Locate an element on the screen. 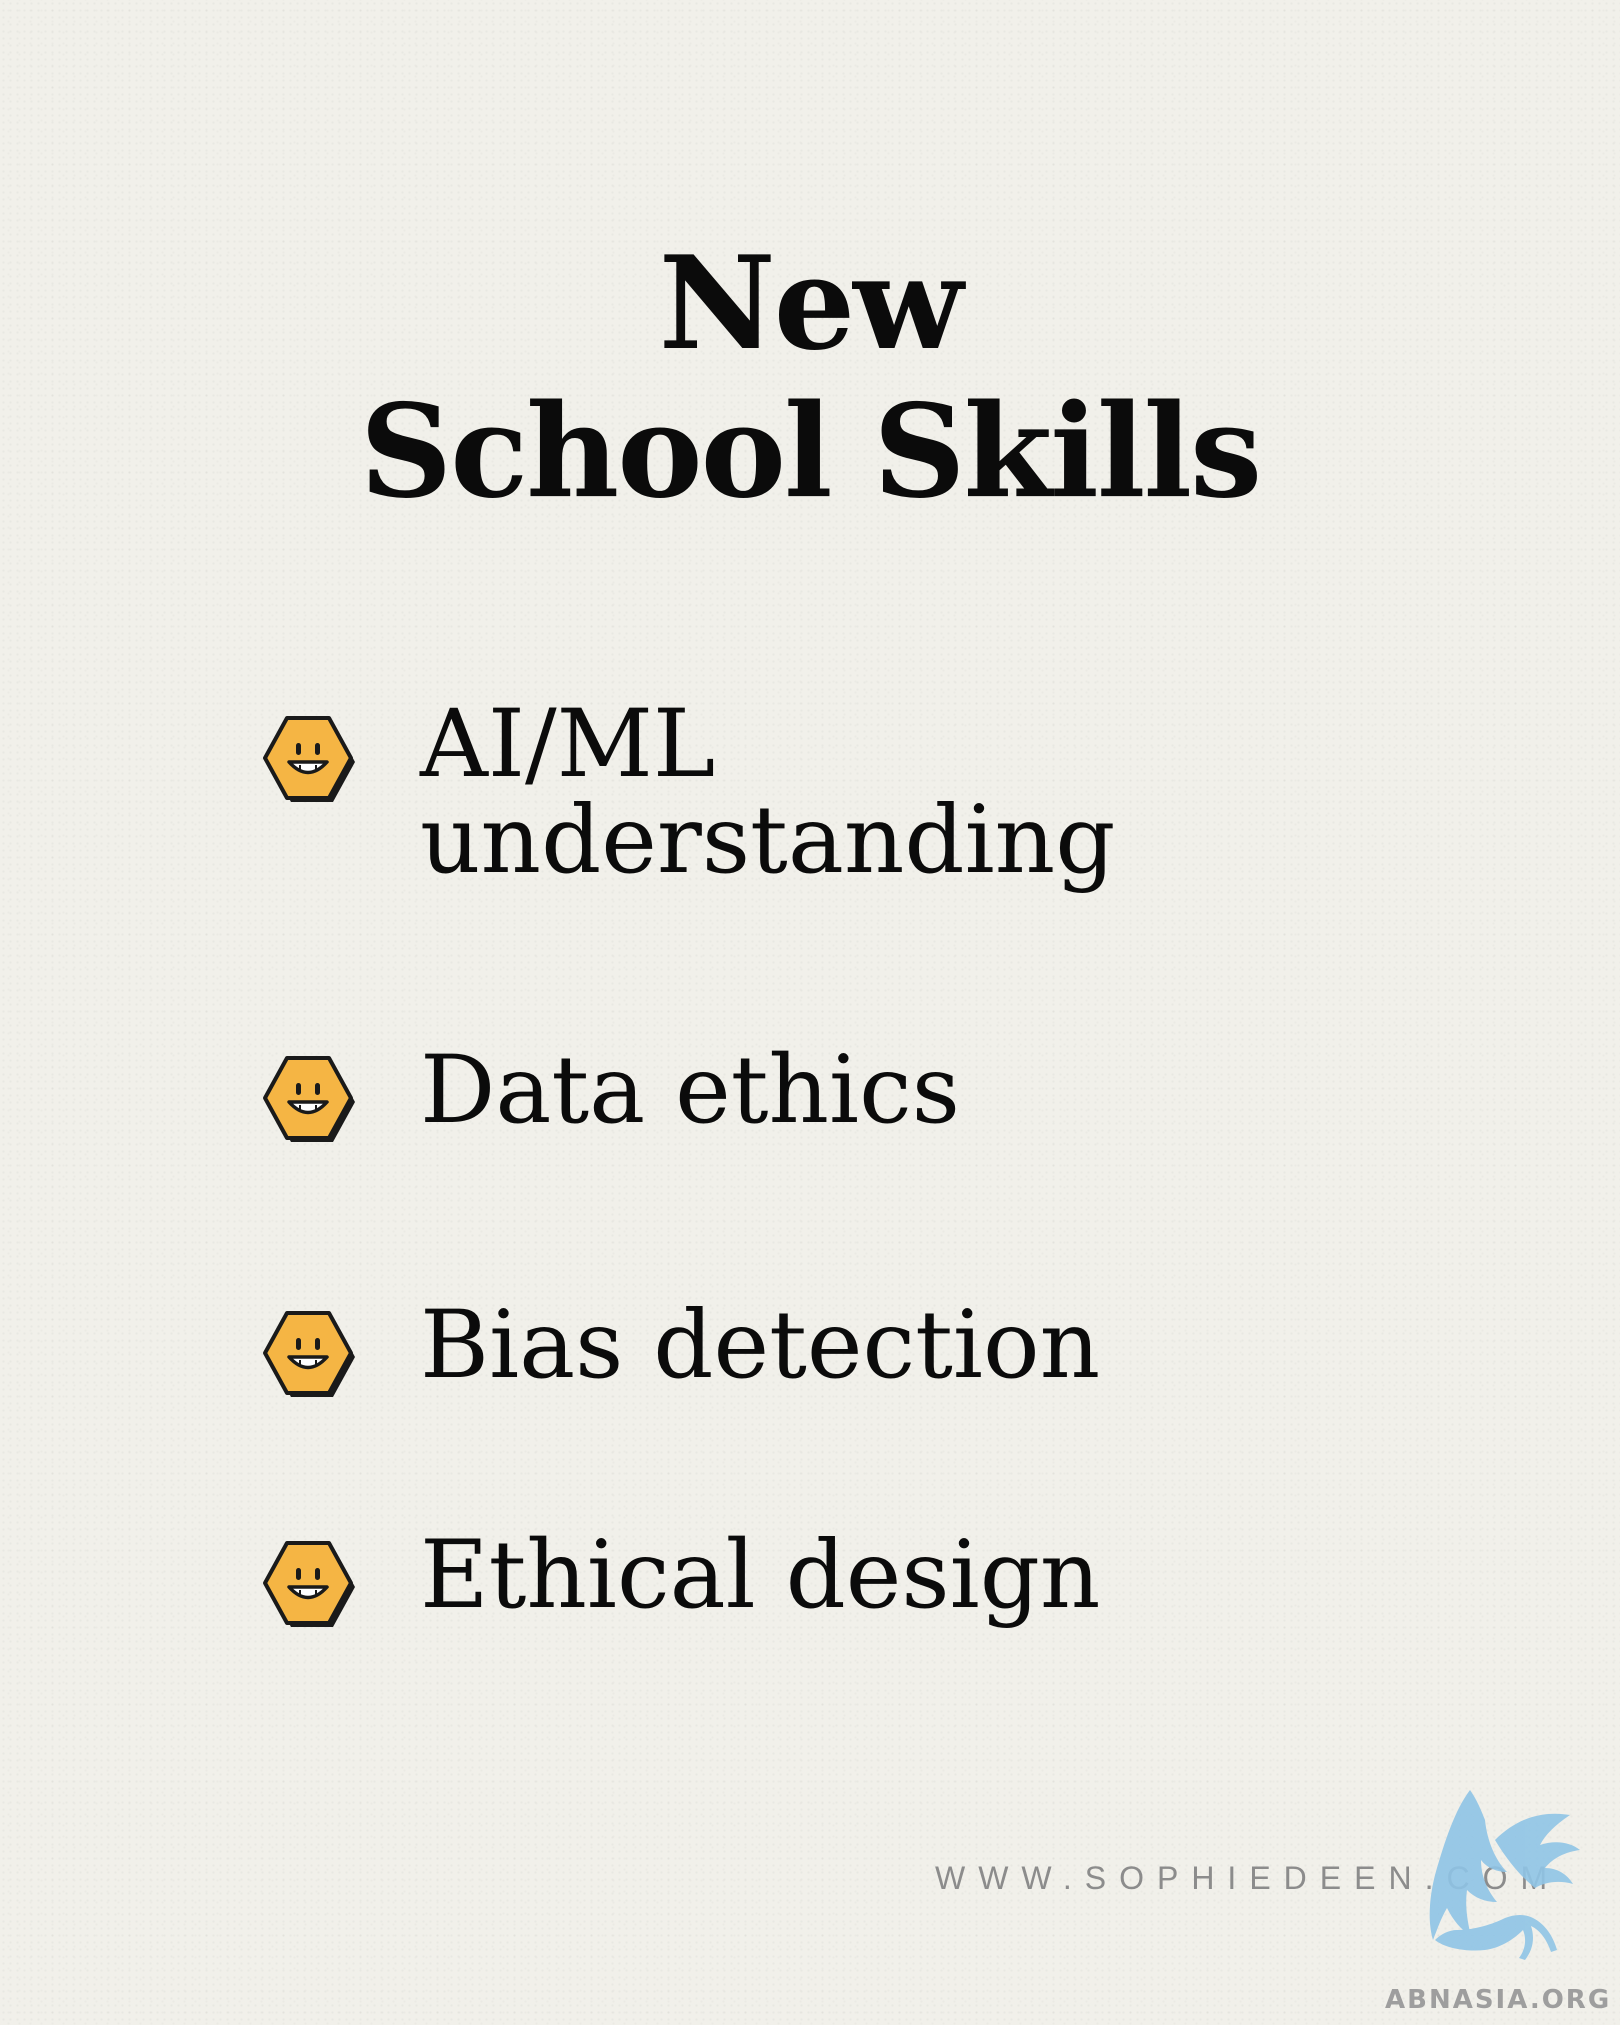  title-line-2: School Skills is located at coordinates (810, 452).